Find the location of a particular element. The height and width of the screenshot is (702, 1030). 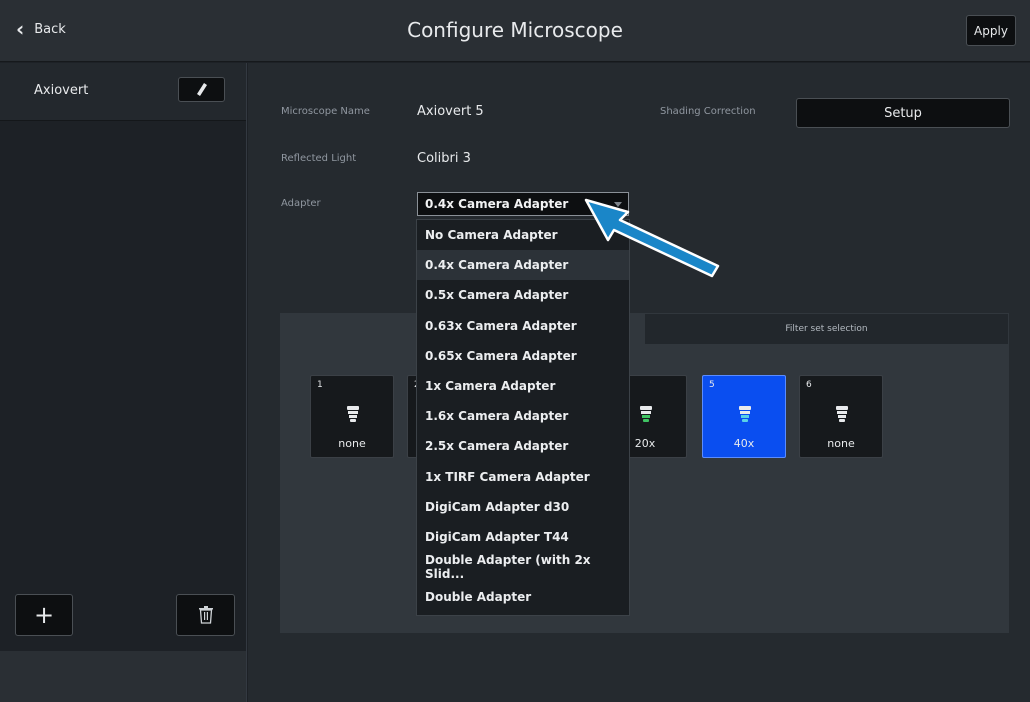

adapter-option: Double Adapter is located at coordinates (523, 597).